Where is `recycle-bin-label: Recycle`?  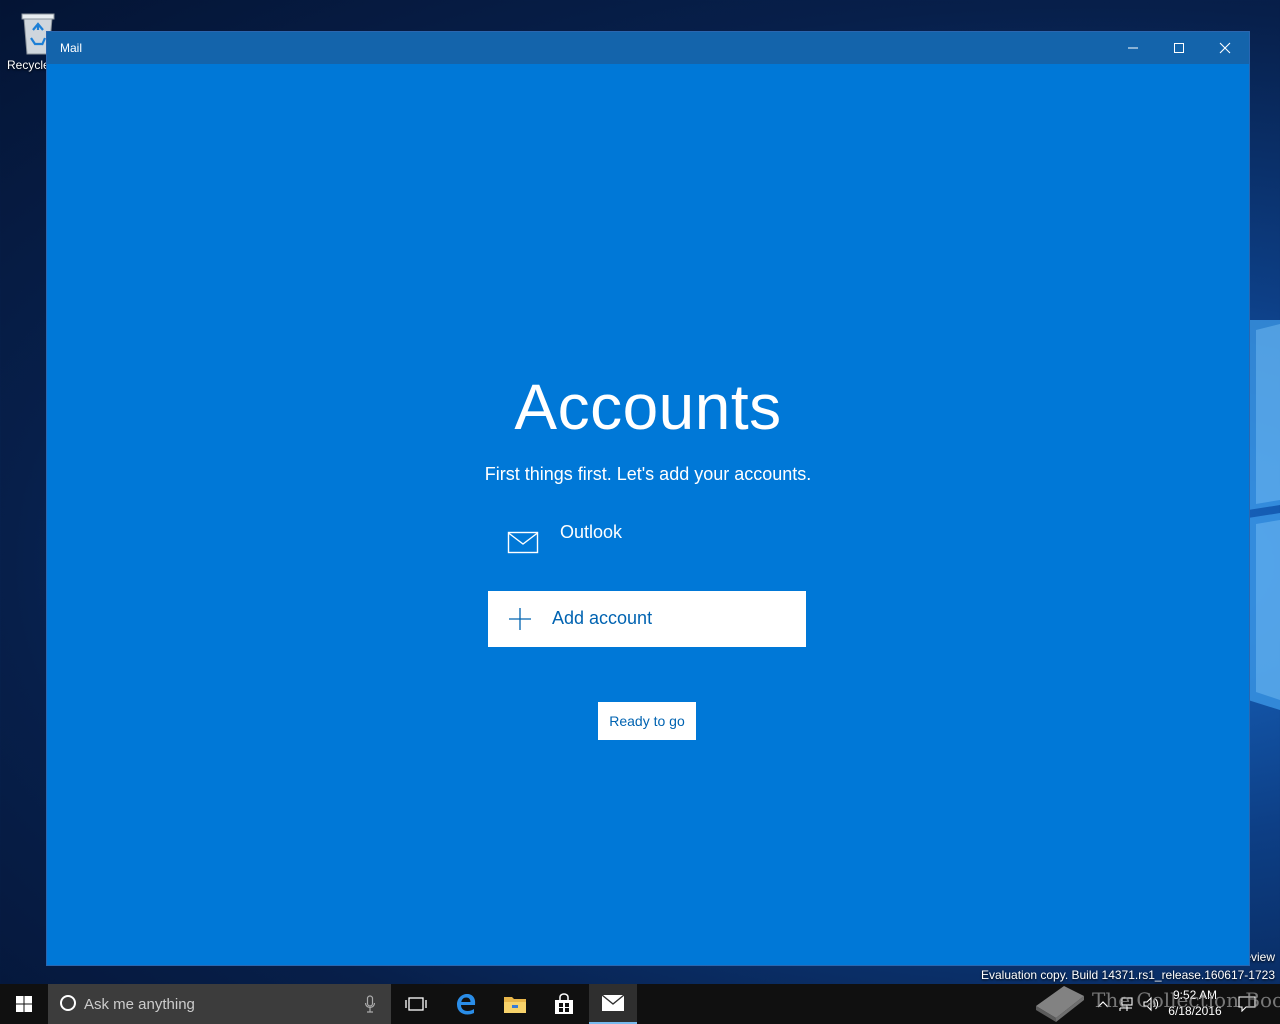 recycle-bin-label: Recycle is located at coordinates (28, 65).